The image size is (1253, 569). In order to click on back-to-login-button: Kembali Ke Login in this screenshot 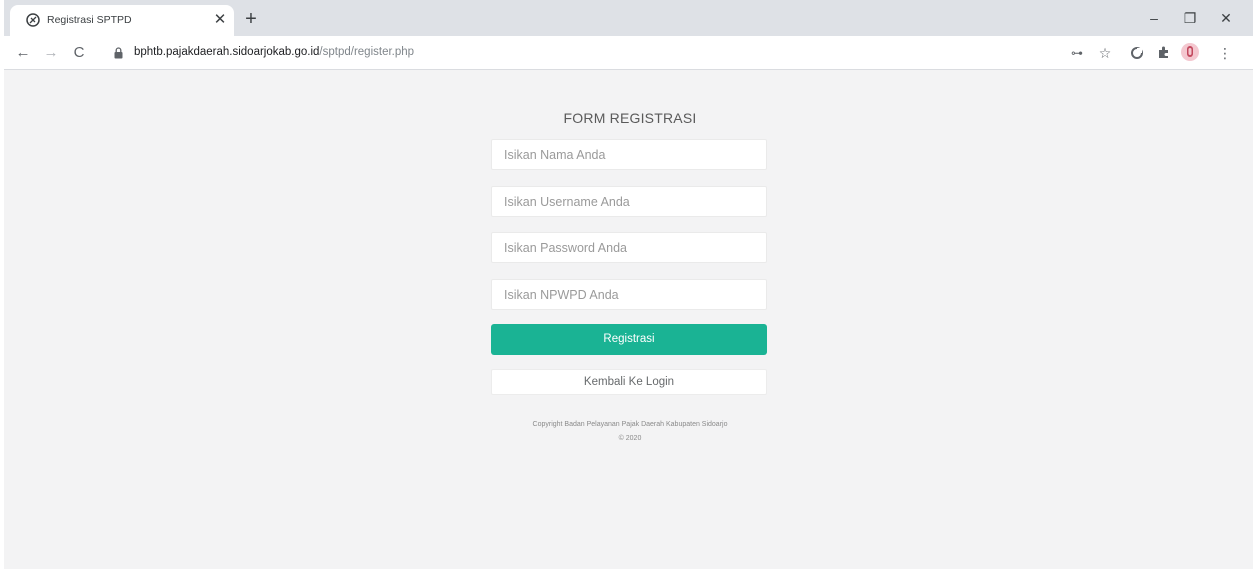, I will do `click(629, 382)`.